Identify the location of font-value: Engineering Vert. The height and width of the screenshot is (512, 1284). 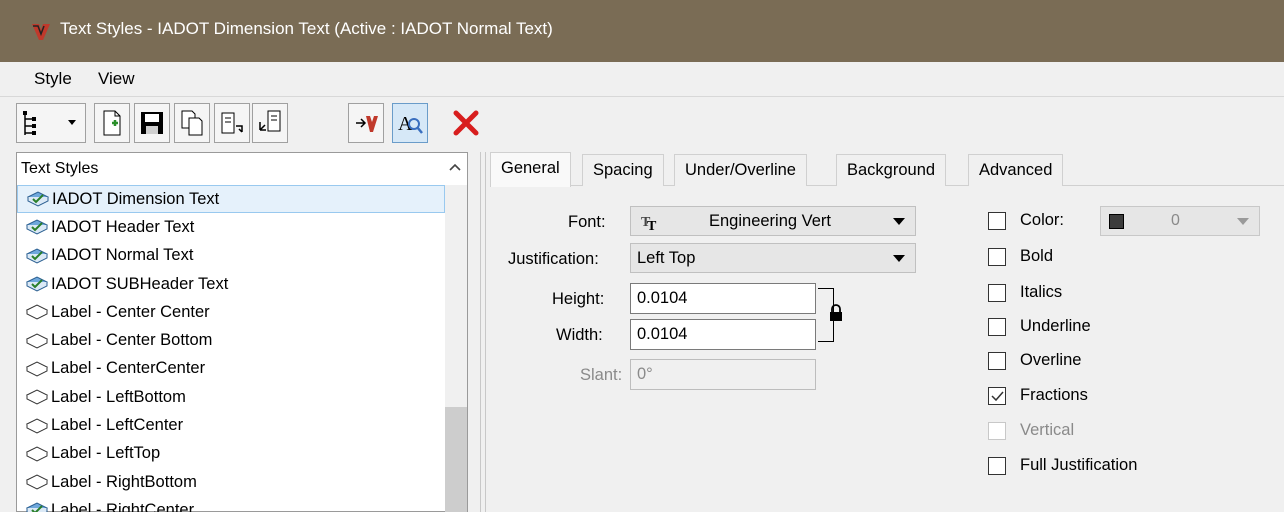
(770, 221).